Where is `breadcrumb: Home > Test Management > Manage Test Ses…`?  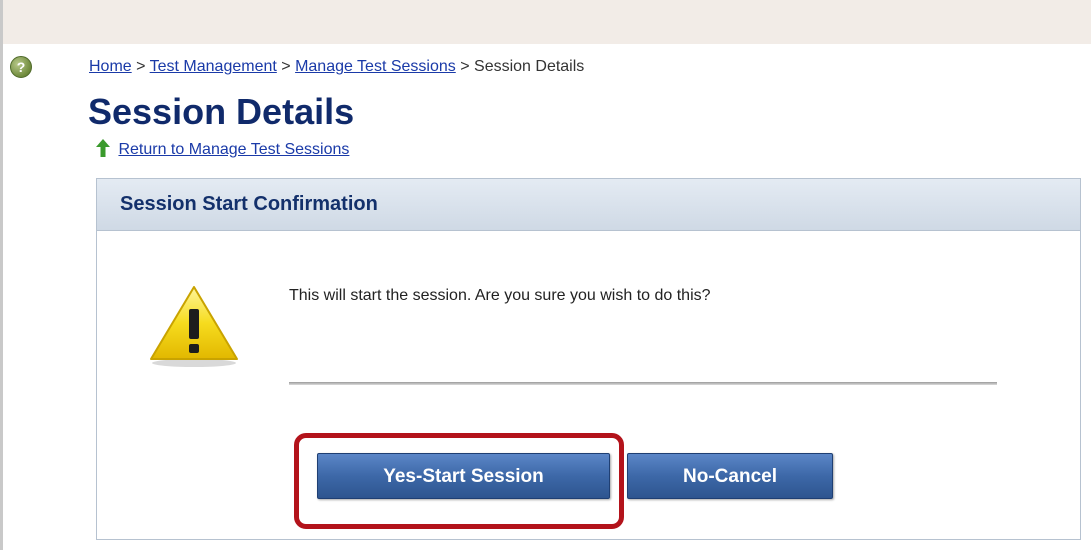
breadcrumb: Home > Test Management > Manage Test Ses… is located at coordinates (336, 67).